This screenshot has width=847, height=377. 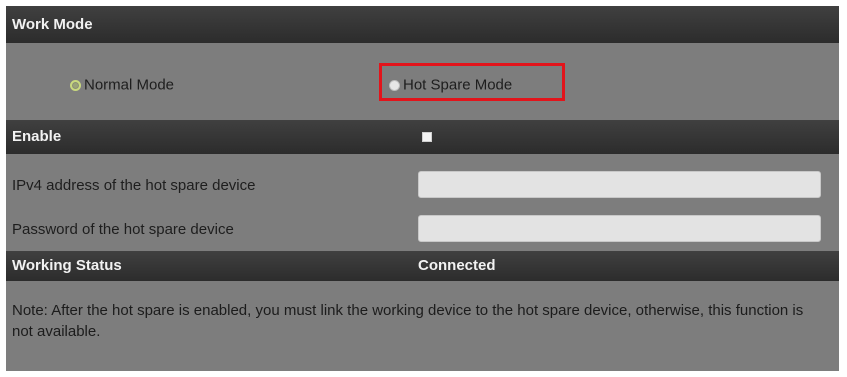 What do you see at coordinates (52, 24) in the screenshot?
I see `work-mode-title: Work Mode` at bounding box center [52, 24].